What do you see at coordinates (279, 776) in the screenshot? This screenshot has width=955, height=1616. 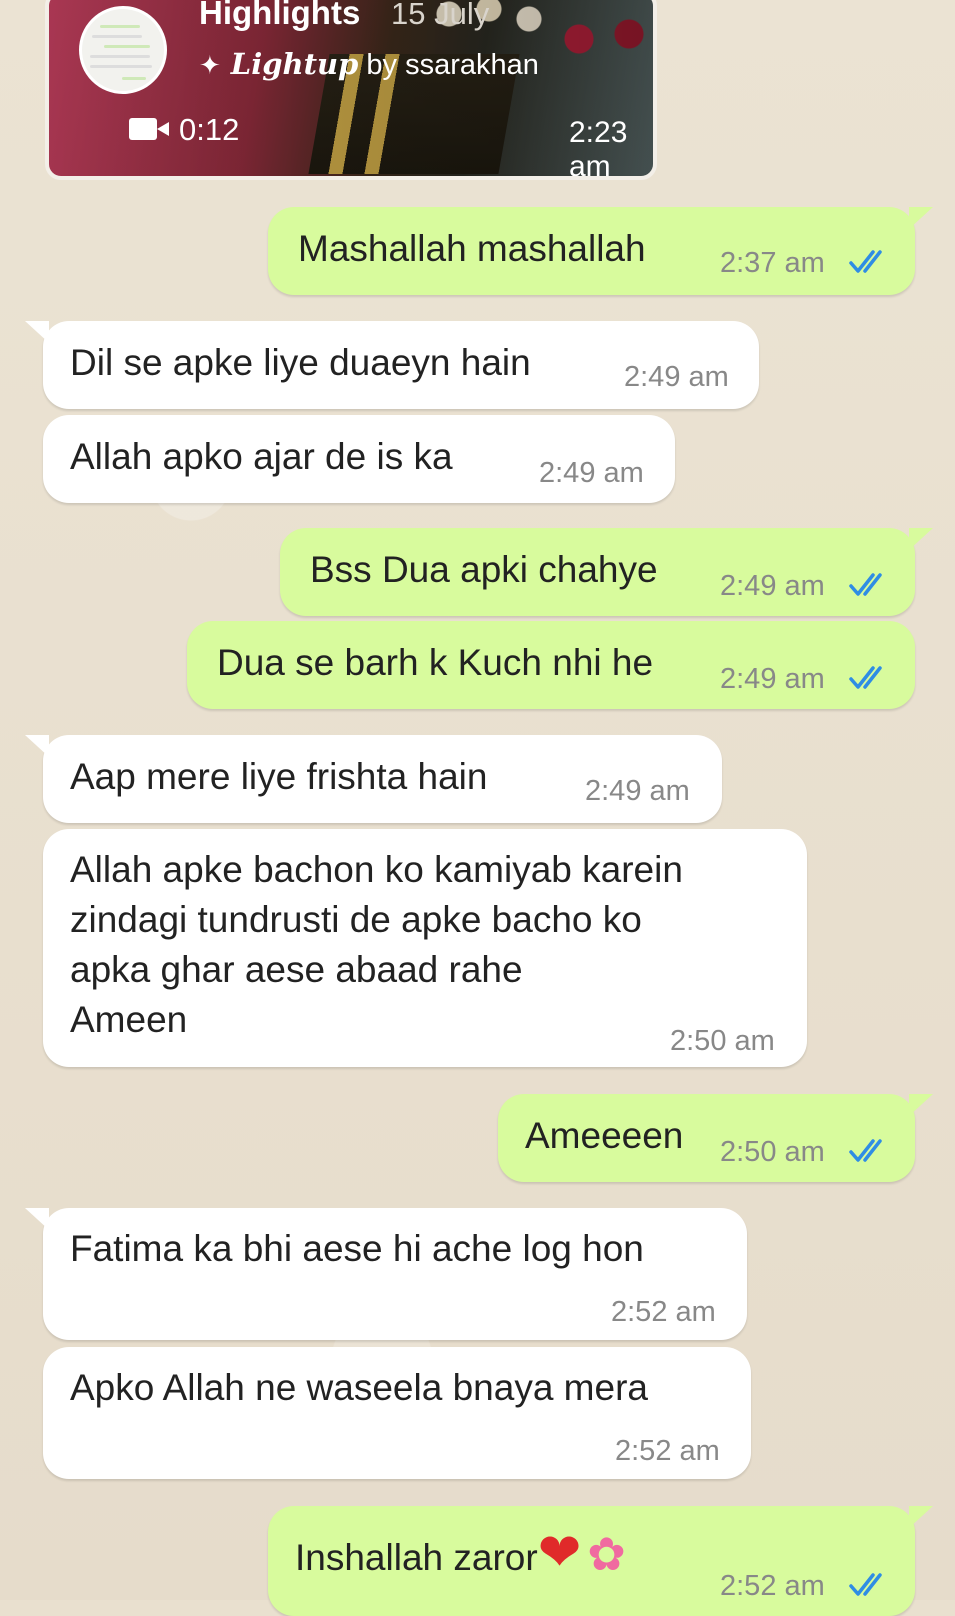 I see `message-text: Aap mere liye frishta hain` at bounding box center [279, 776].